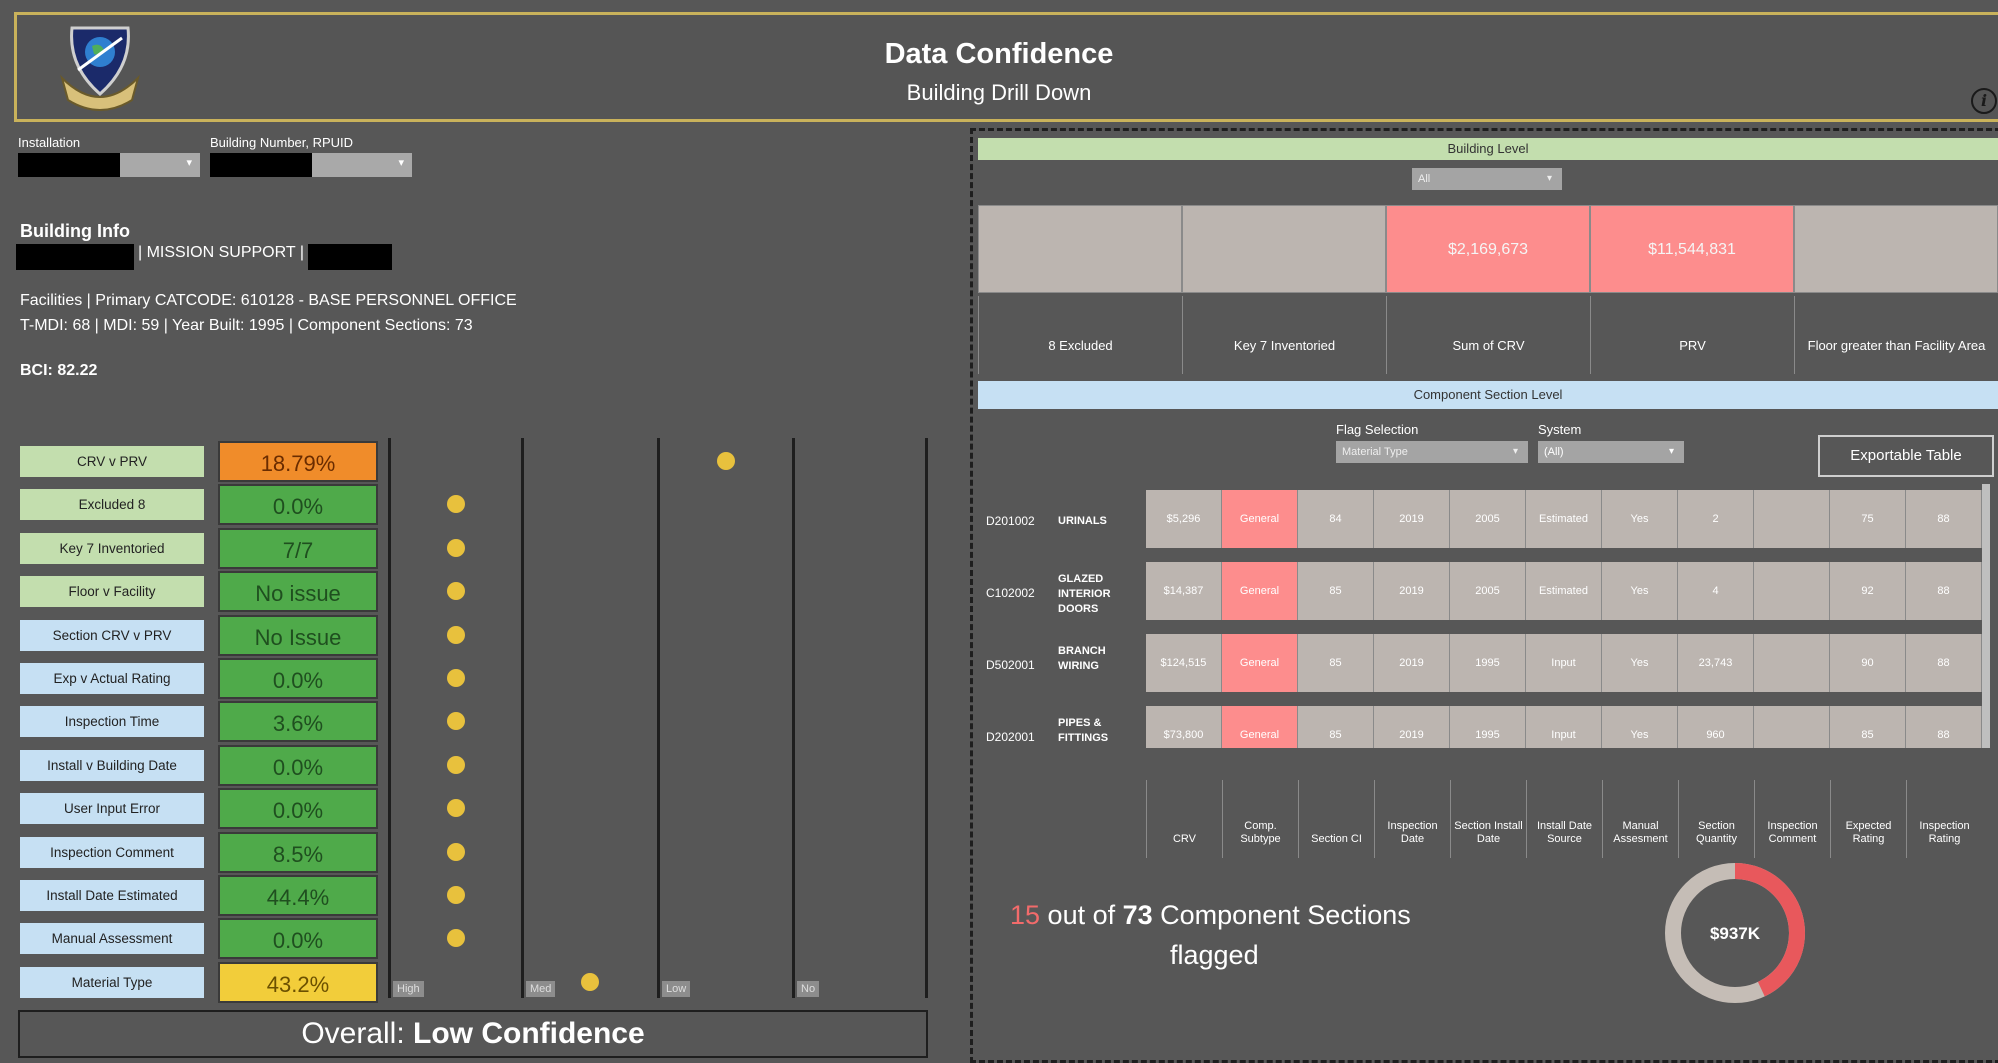 The width and height of the screenshot is (1998, 1063). What do you see at coordinates (1137, 915) in the screenshot?
I see `flagged-total: 73` at bounding box center [1137, 915].